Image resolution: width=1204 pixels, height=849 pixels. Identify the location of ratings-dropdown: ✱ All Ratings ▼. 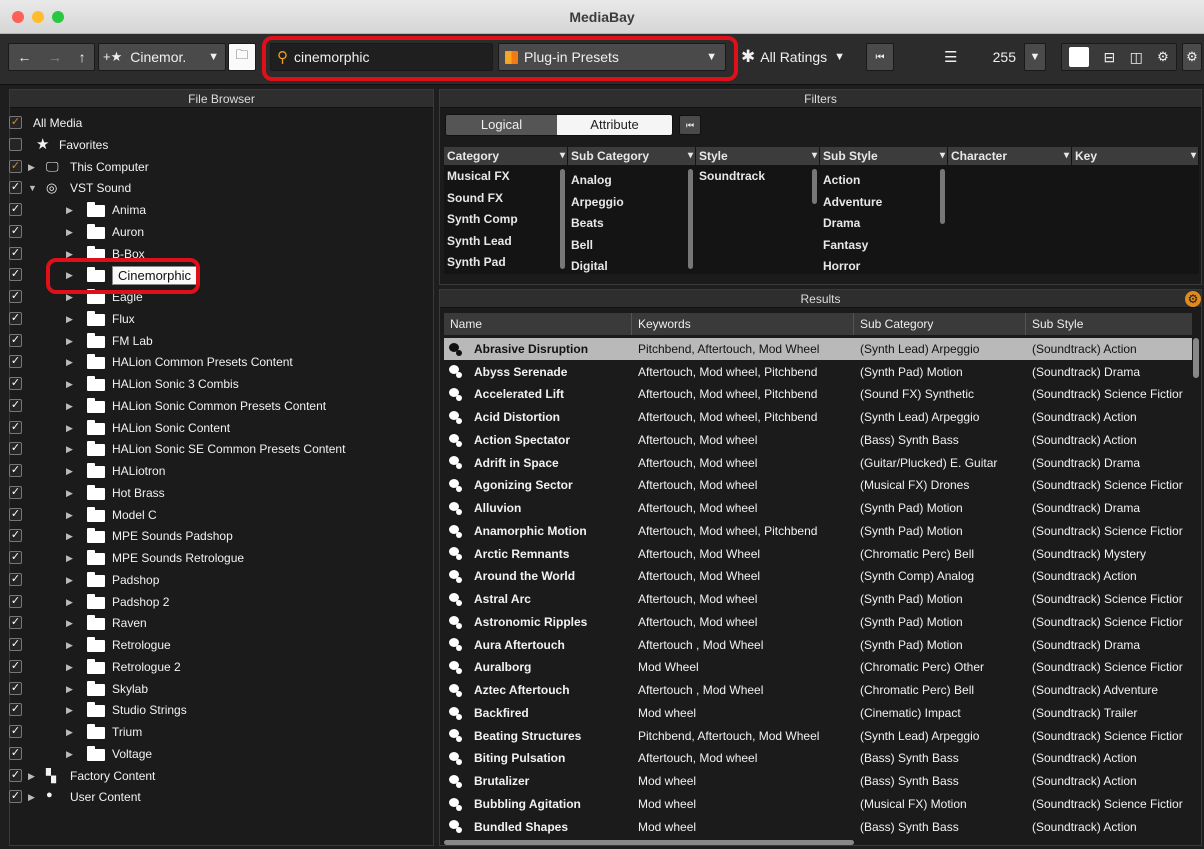
(799, 57).